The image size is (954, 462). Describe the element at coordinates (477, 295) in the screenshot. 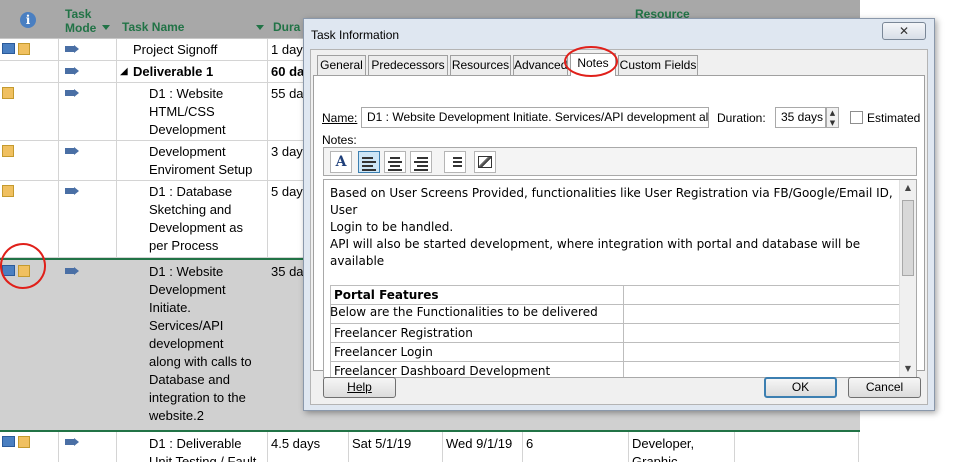

I see `notes-table-cell: Portal Features` at that location.